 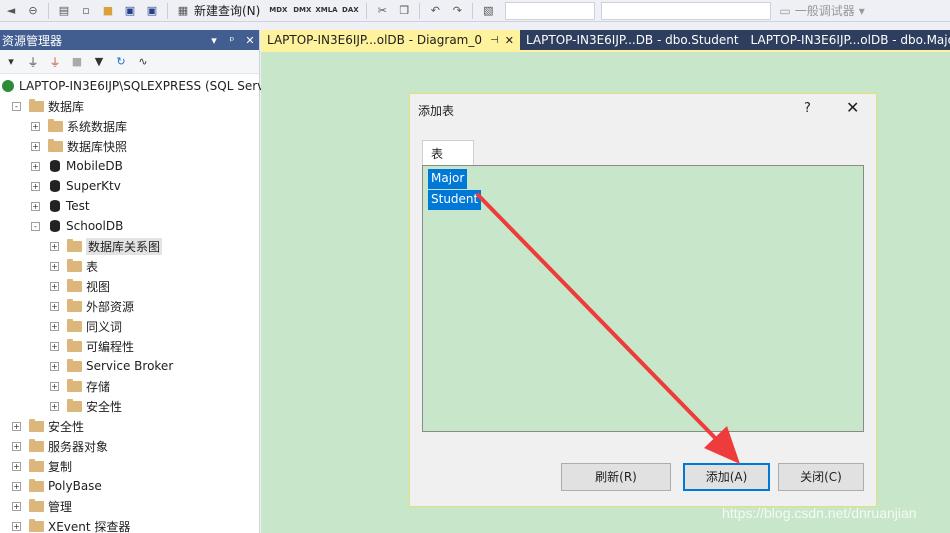 I want to click on tree-node: + 复制, so click(x=42, y=466).